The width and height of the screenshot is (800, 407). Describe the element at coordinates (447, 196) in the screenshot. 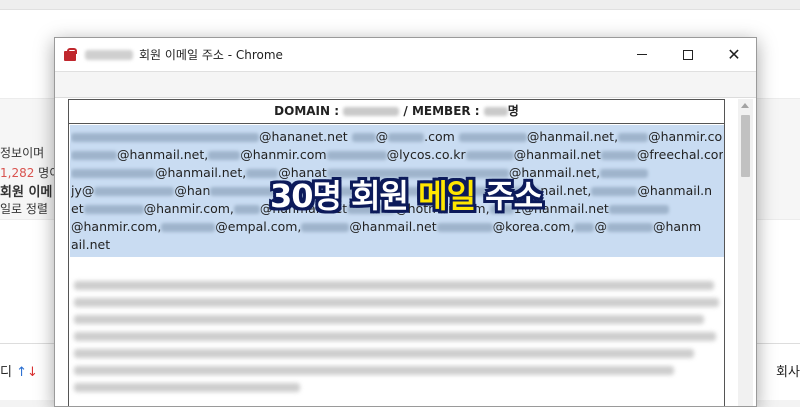

I see `overlay-text-highlight: 메일` at that location.